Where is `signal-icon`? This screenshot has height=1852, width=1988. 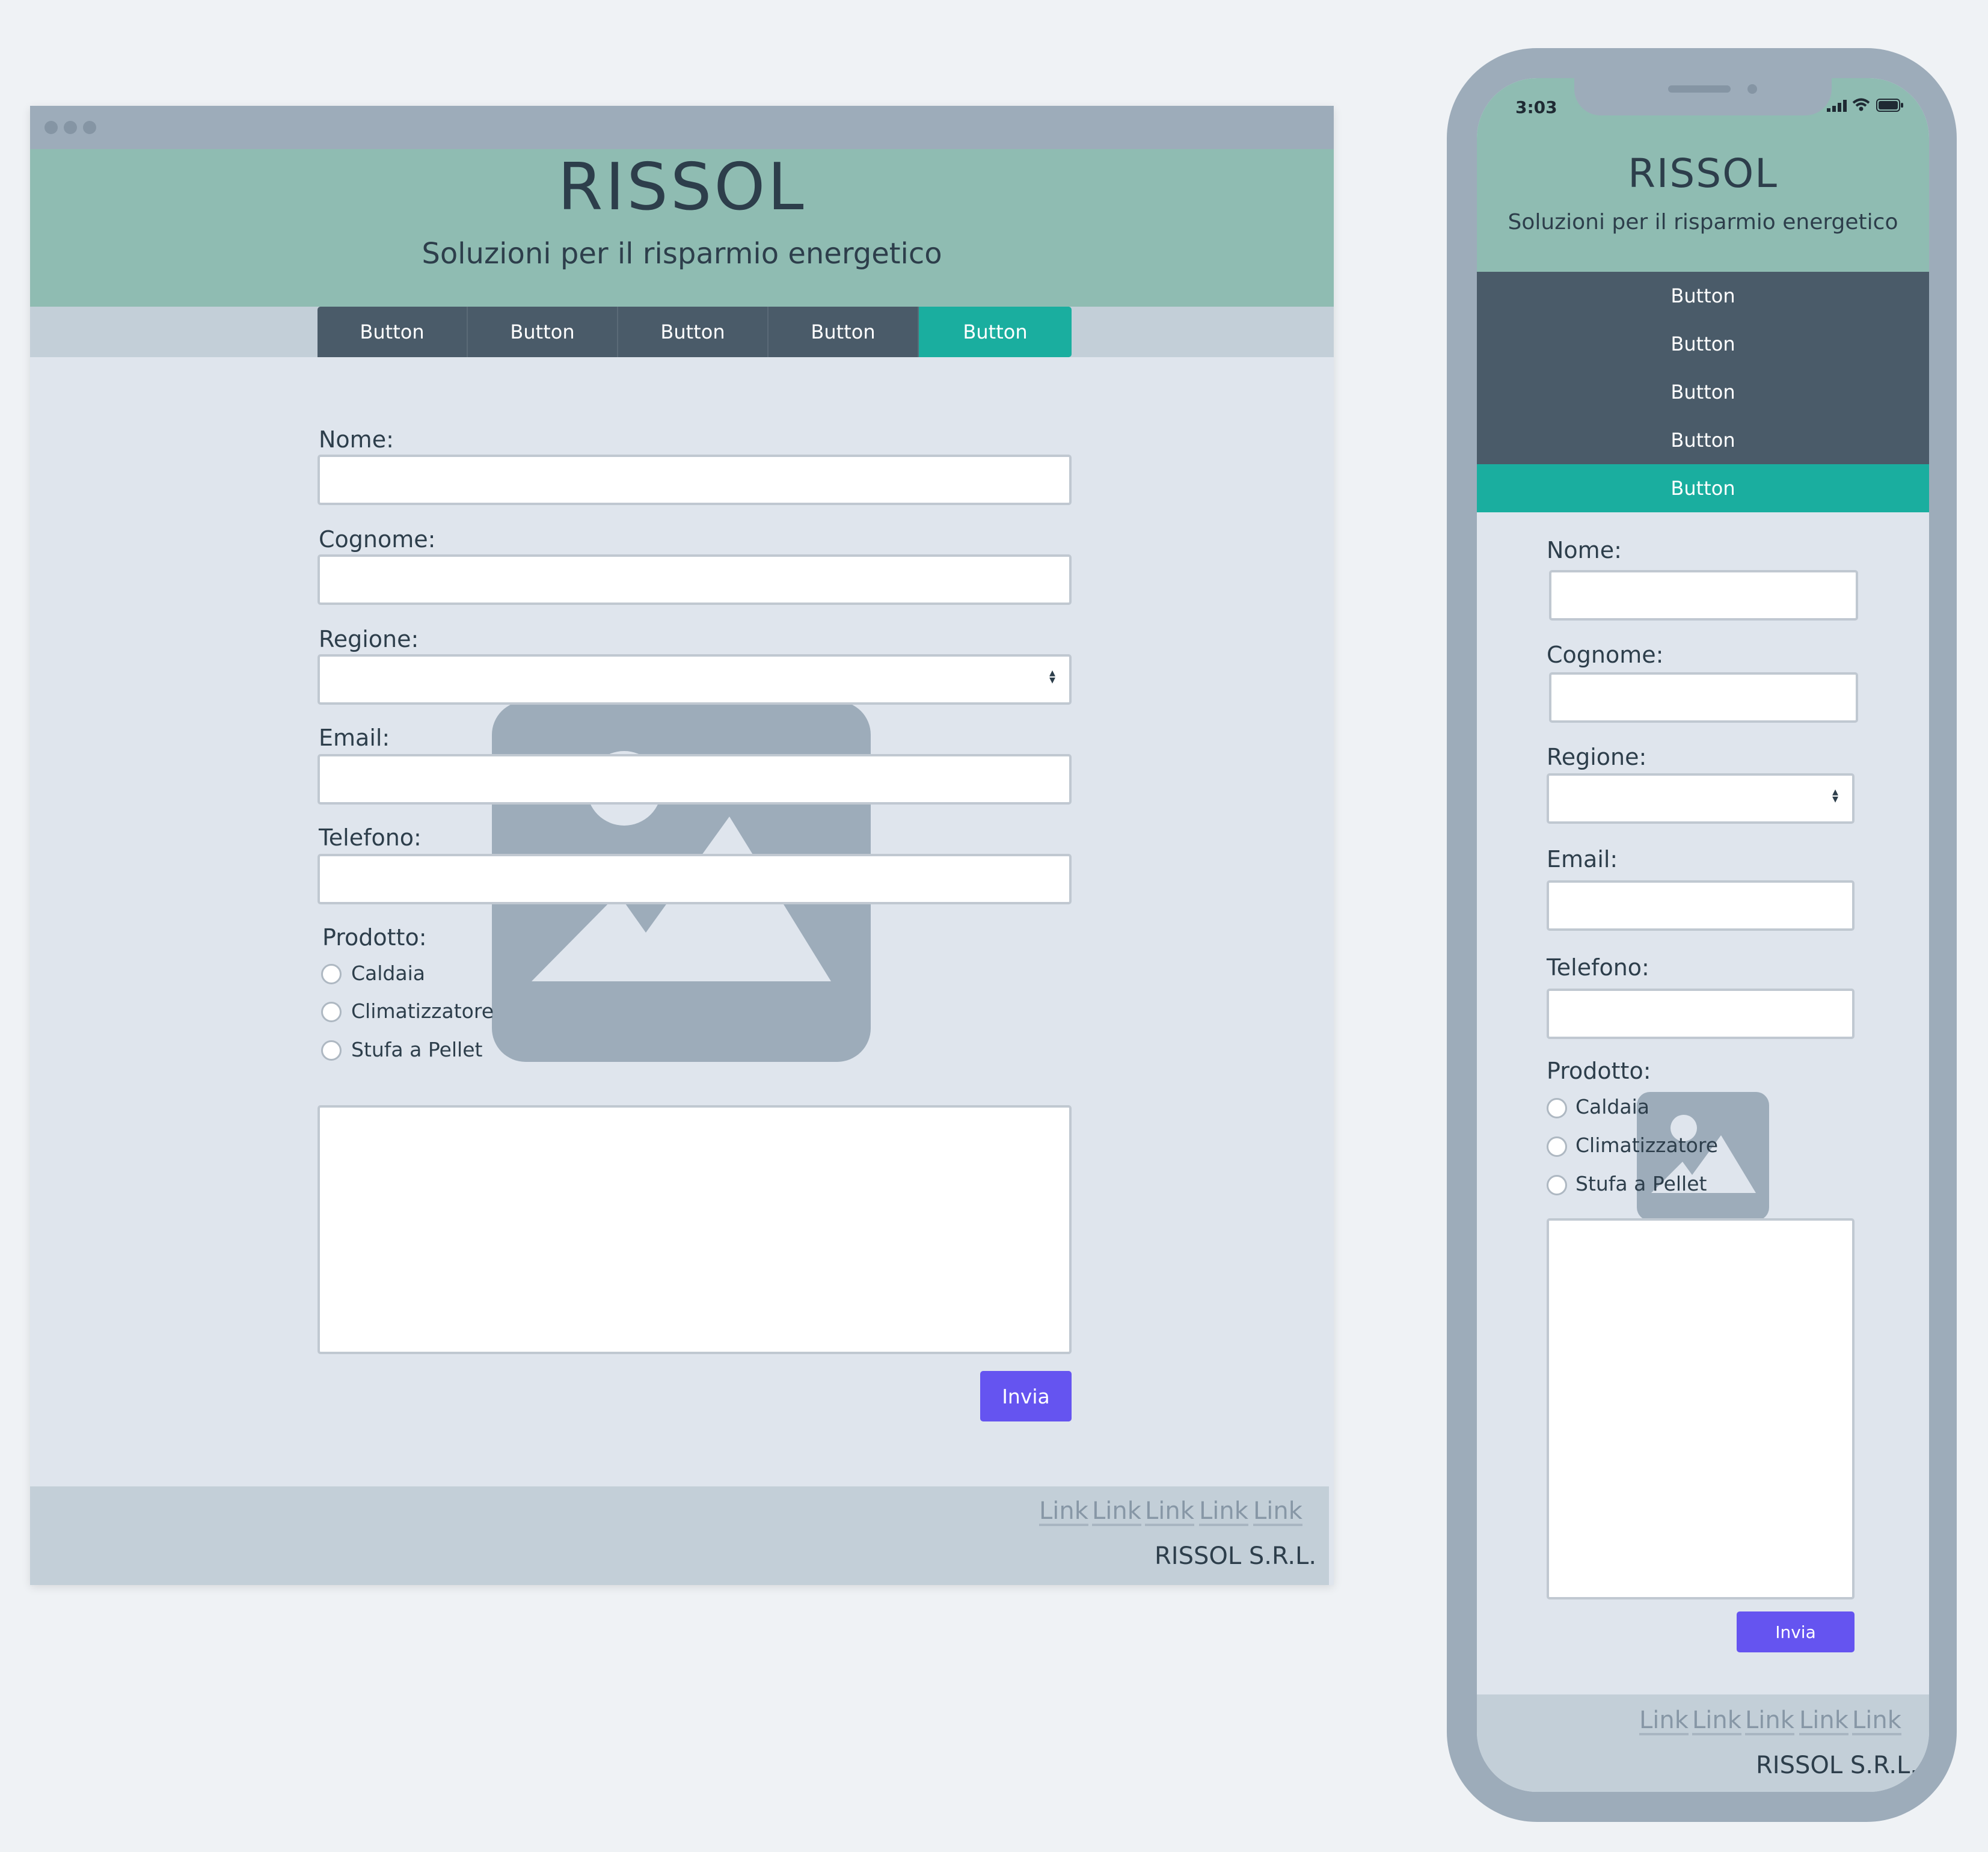 signal-icon is located at coordinates (1837, 106).